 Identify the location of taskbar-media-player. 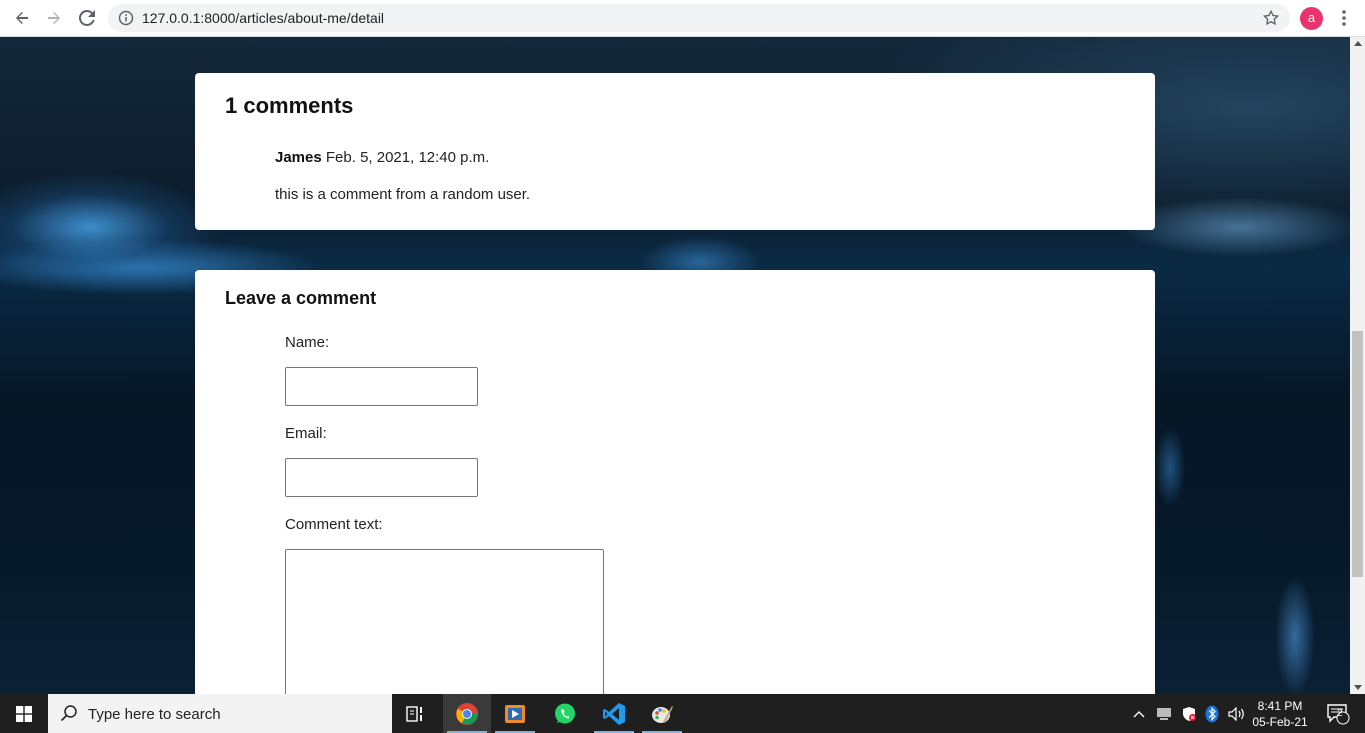
(515, 713).